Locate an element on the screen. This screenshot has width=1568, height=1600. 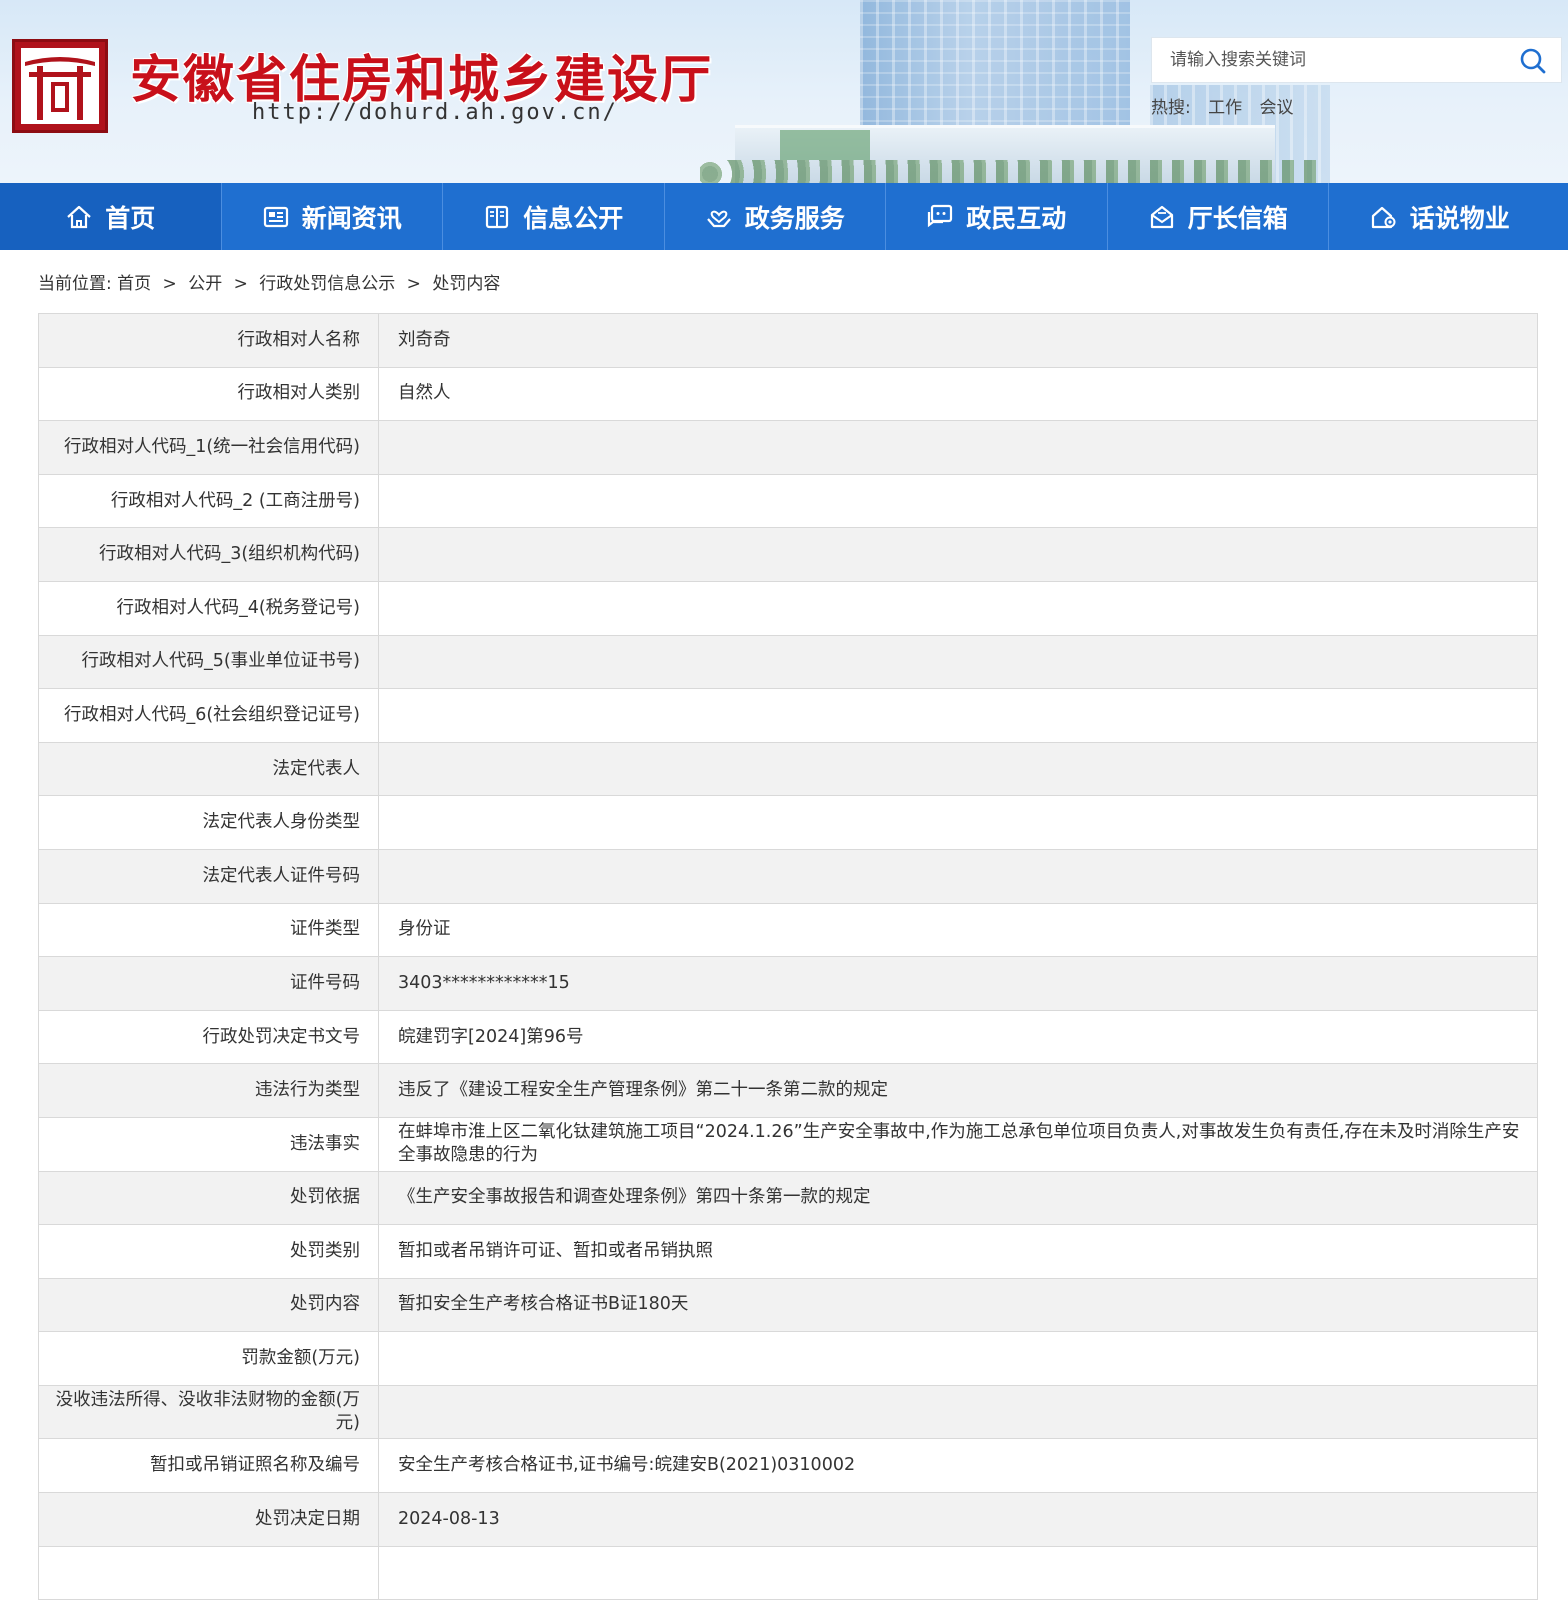
row-value: 违反了《建设工程安全生产管理条例》第二十一条第二款的规定 is located at coordinates (958, 1090).